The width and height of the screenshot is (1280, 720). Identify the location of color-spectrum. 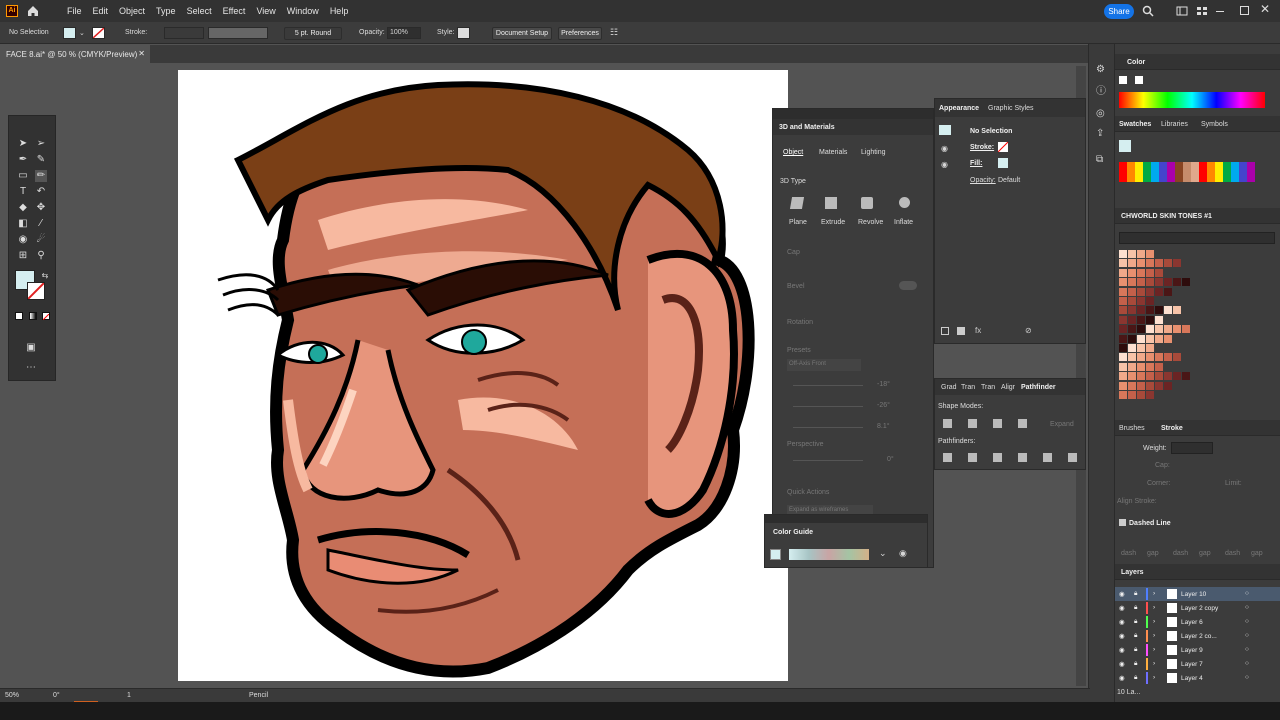
(1192, 100).